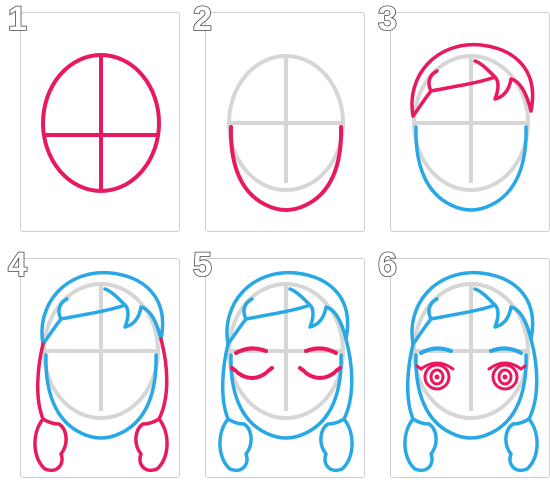 The width and height of the screenshot is (550, 490). Describe the element at coordinates (202, 265) in the screenshot. I see `step-number-5: 5` at that location.